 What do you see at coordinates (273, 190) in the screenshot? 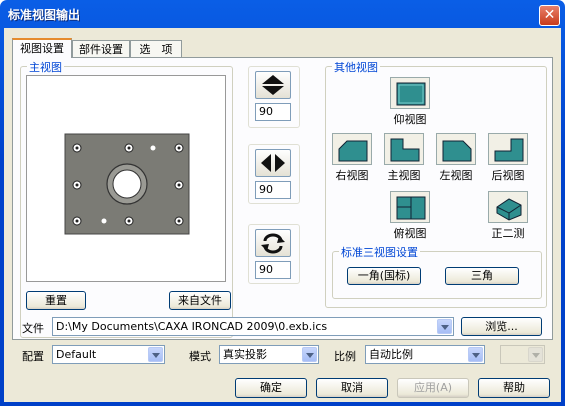
I see `rotate-horizontal-input: 90` at bounding box center [273, 190].